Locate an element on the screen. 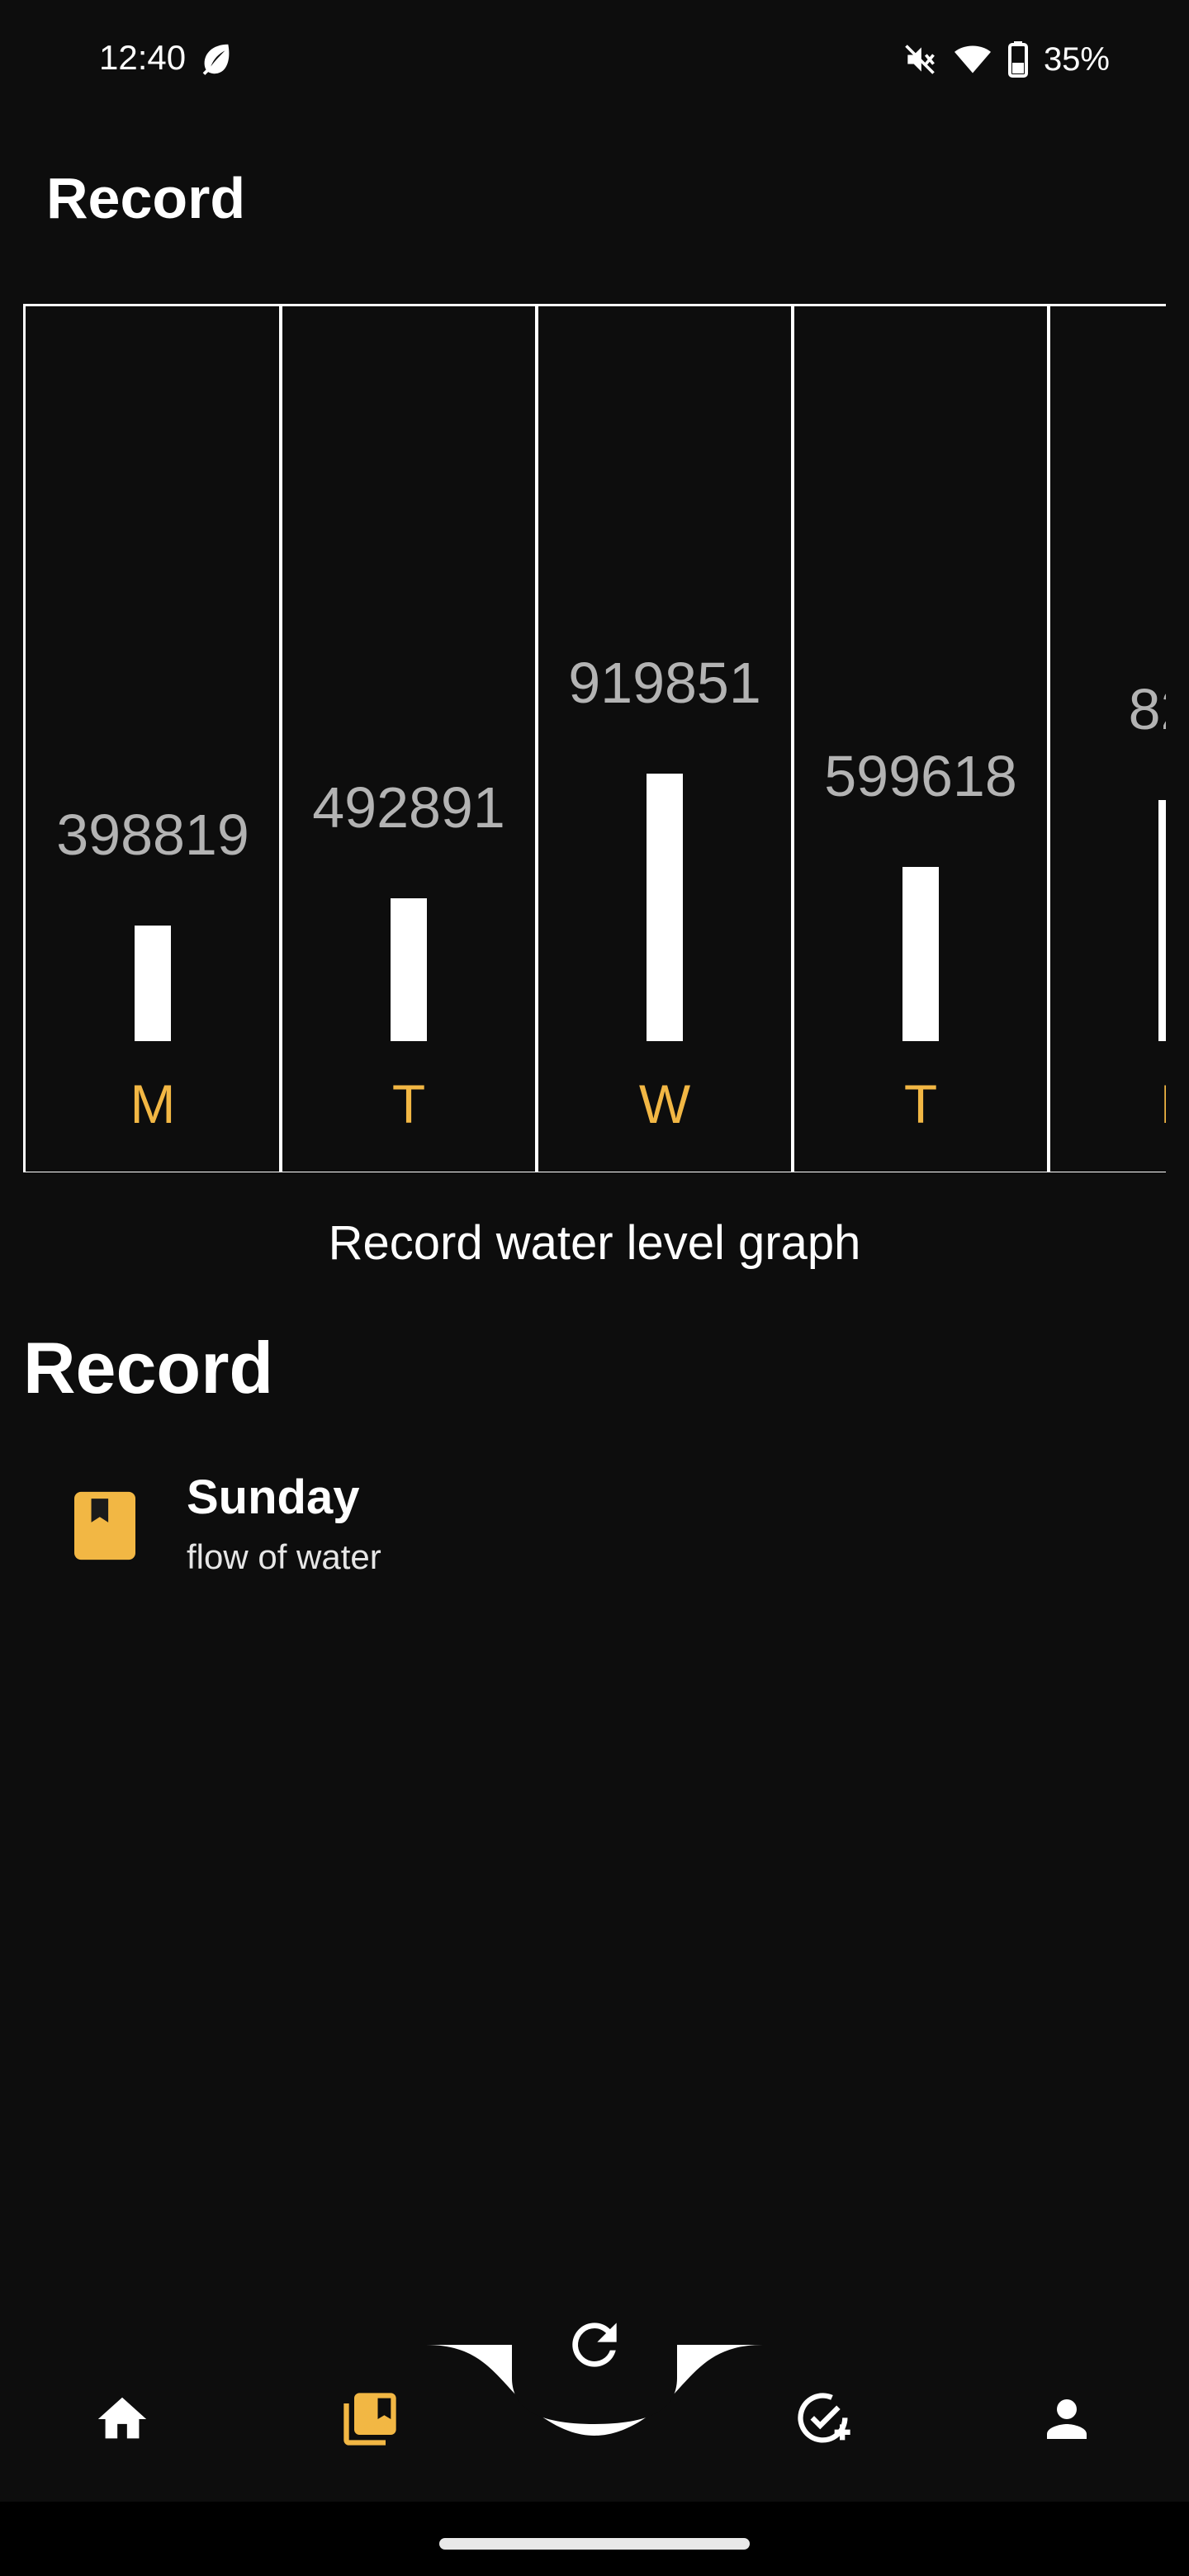 This screenshot has height=2576, width=1189. refresh-button is located at coordinates (594, 2344).